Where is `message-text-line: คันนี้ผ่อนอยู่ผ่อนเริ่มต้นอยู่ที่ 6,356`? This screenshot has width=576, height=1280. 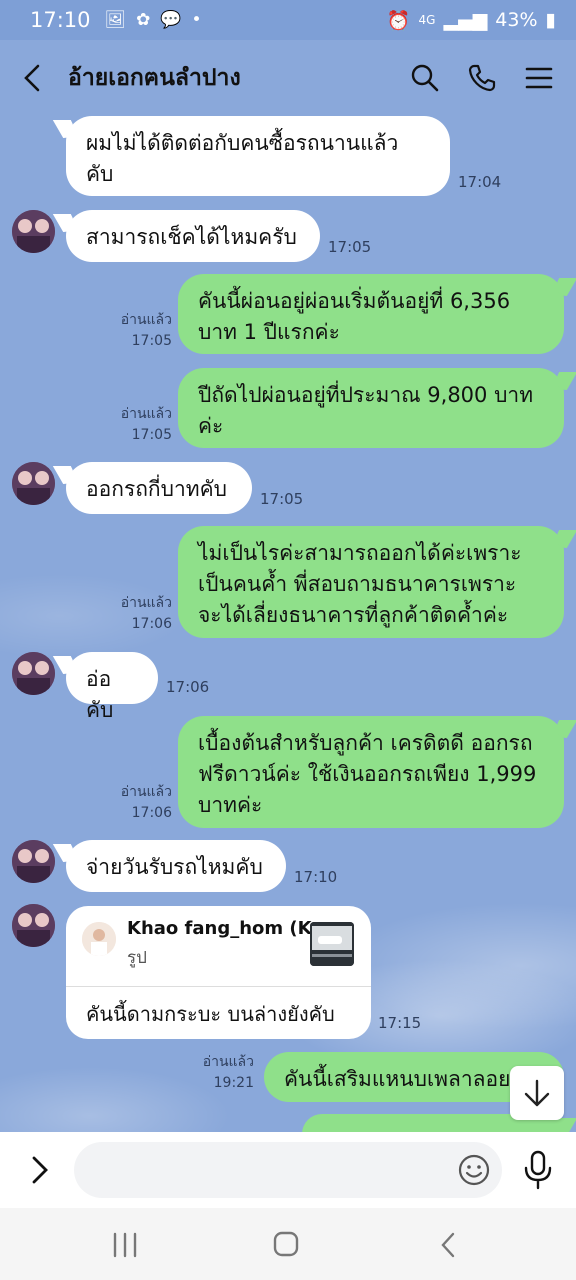 message-text-line: คันนี้ผ่อนอยู่ผ่อนเริ่มต้นอยู่ที่ 6,356 is located at coordinates (354, 301).